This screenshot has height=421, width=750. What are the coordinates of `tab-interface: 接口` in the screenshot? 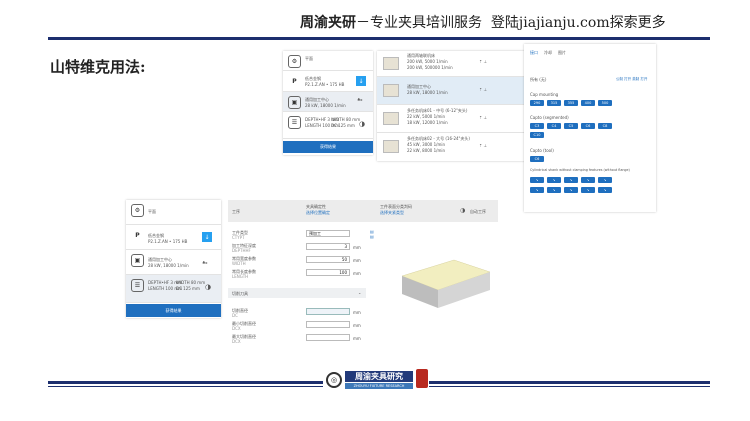 It's located at (534, 53).